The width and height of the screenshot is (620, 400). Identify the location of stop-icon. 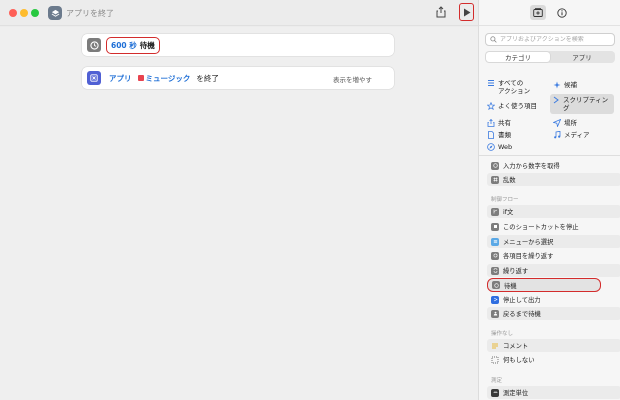
(495, 226).